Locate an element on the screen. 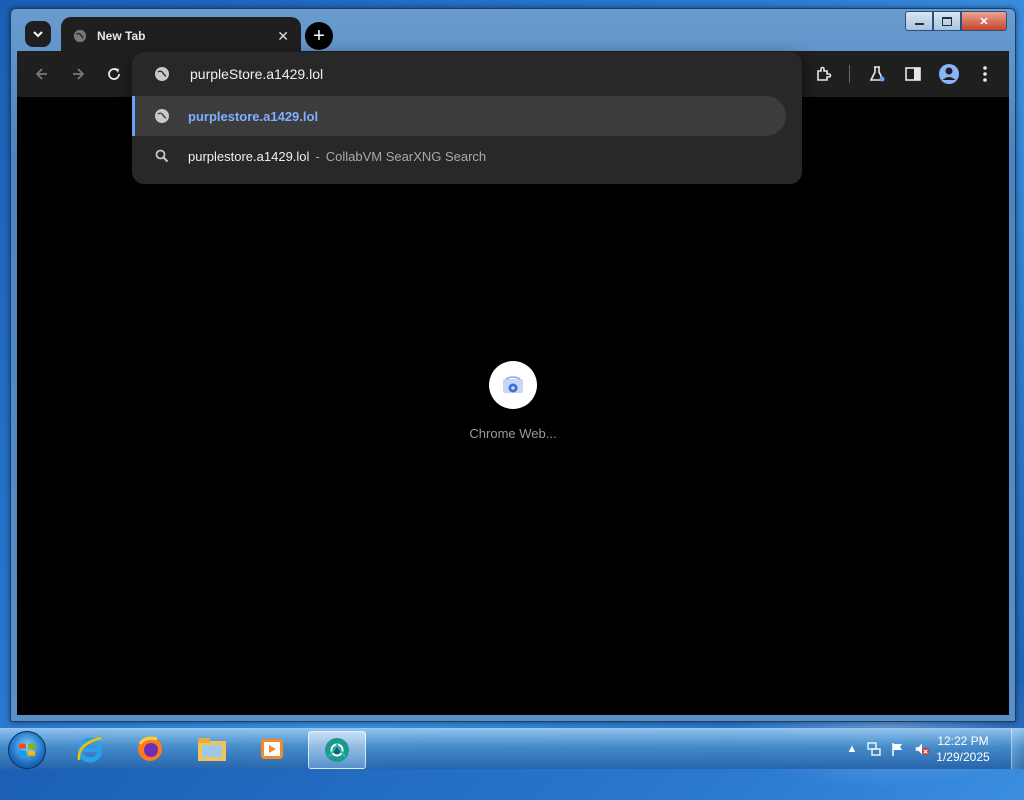  chrome-web-store-icon is located at coordinates (513, 384).